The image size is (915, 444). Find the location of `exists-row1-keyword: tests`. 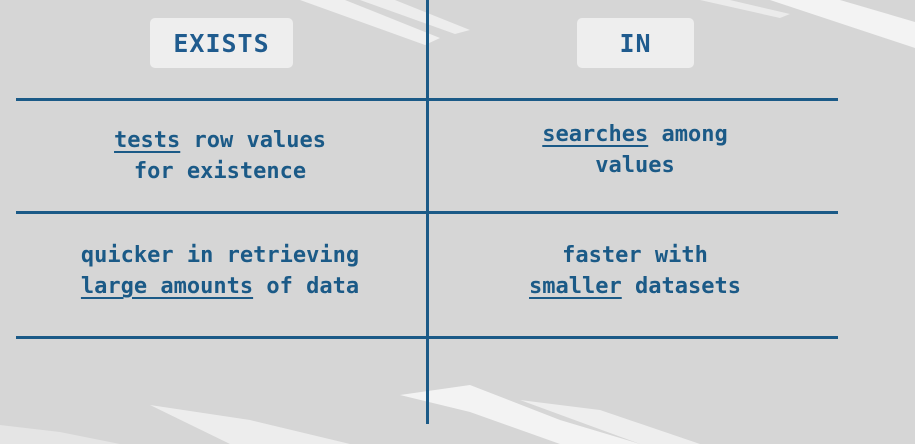

exists-row1-keyword: tests is located at coordinates (147, 140).